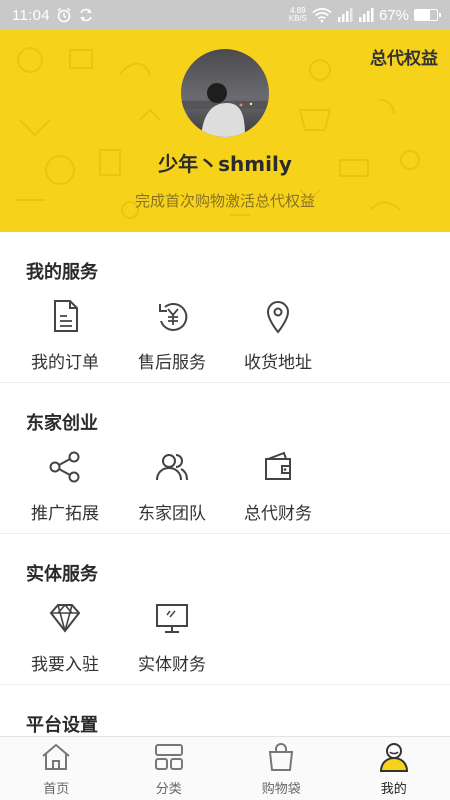 This screenshot has width=450, height=800. I want to click on shopping-bag-icon, so click(281, 757).